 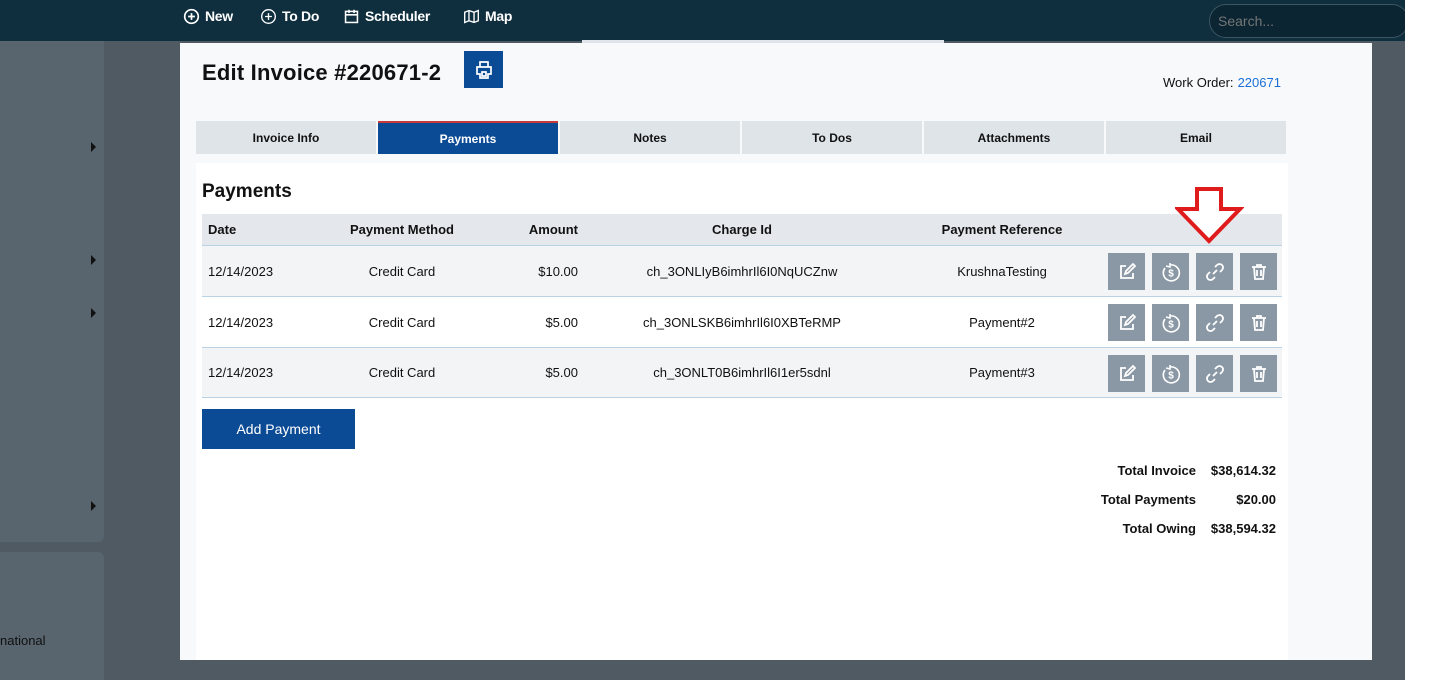 I want to click on page-title: Edit Invoice #220671-2, so click(x=322, y=72).